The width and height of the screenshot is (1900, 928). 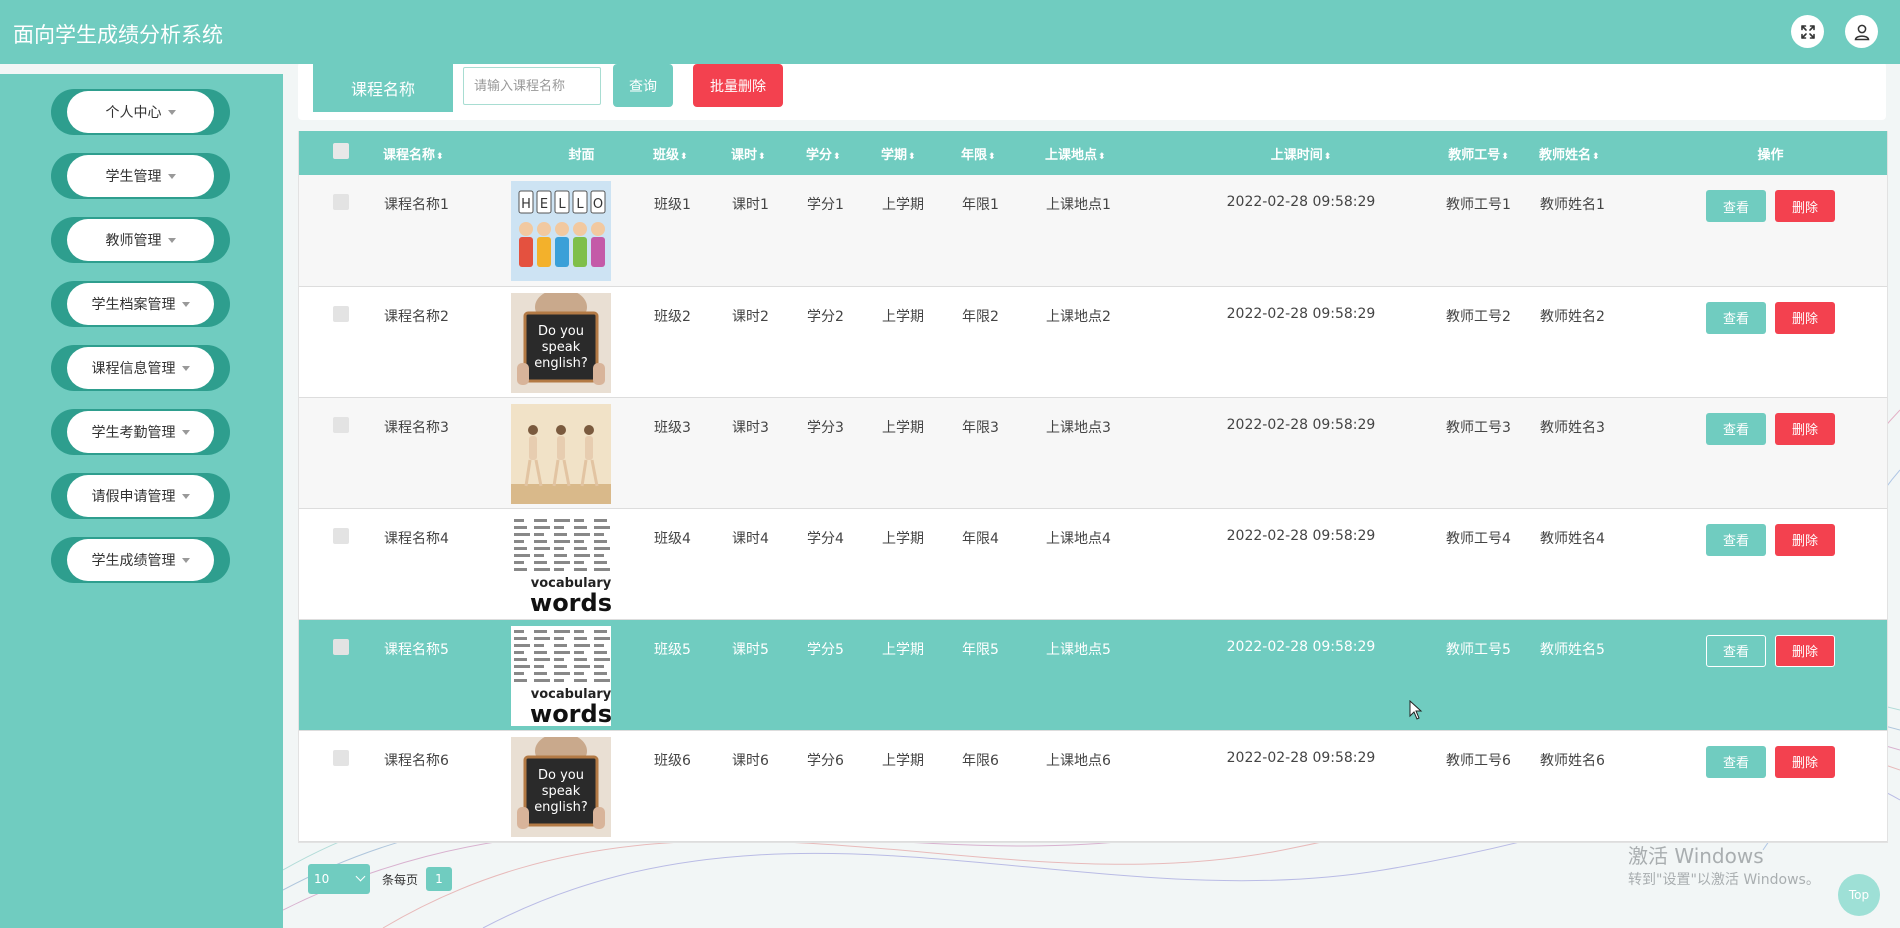 What do you see at coordinates (750, 760) in the screenshot?
I see `hours-cell: 课时6` at bounding box center [750, 760].